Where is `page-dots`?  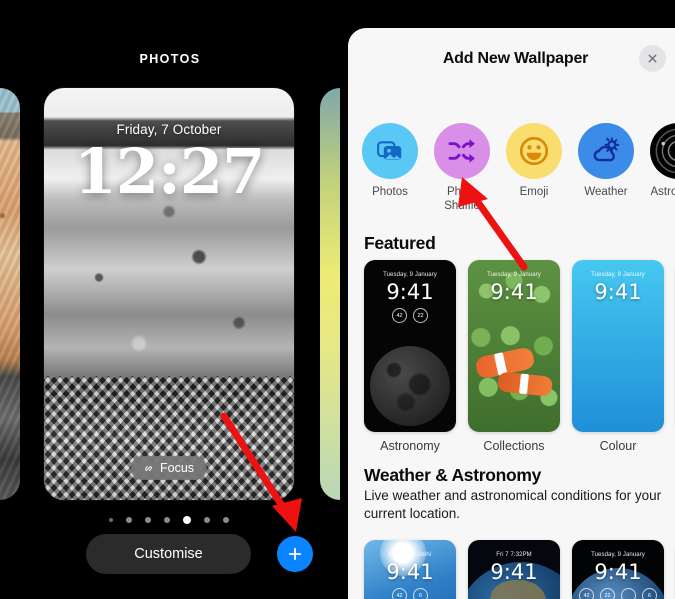
page-dots is located at coordinates (169, 520).